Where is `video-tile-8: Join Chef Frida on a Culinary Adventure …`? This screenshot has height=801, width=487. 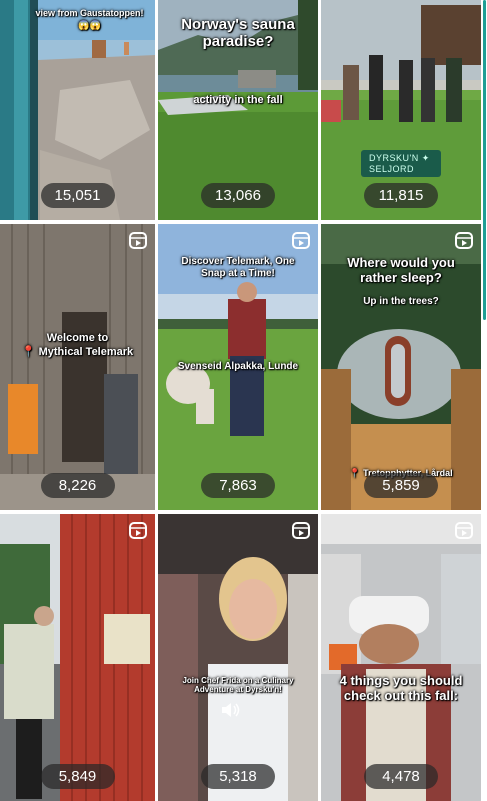
video-tile-8: Join Chef Frida on a Culinary Adventure … is located at coordinates (238, 657).